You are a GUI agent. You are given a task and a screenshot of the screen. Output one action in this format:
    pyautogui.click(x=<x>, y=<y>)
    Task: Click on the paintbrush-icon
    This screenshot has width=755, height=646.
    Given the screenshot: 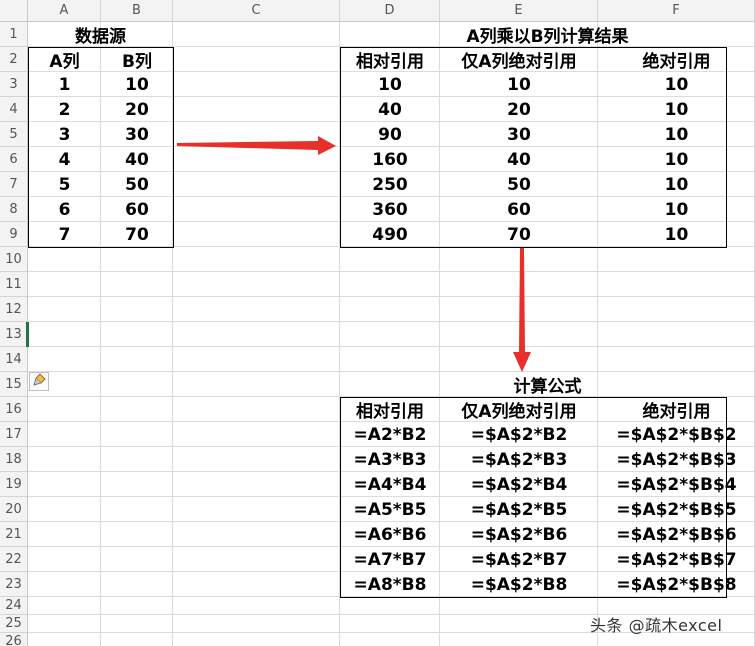 What is the action you would take?
    pyautogui.click(x=39, y=381)
    